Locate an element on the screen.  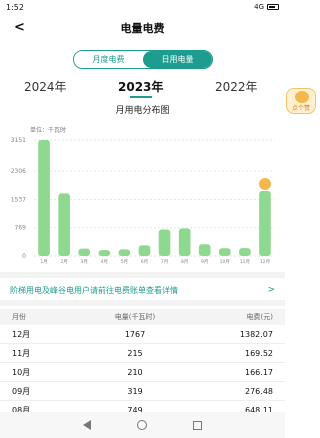
period-segmented-control: 月度电费 日用电量 is located at coordinates (143, 59).